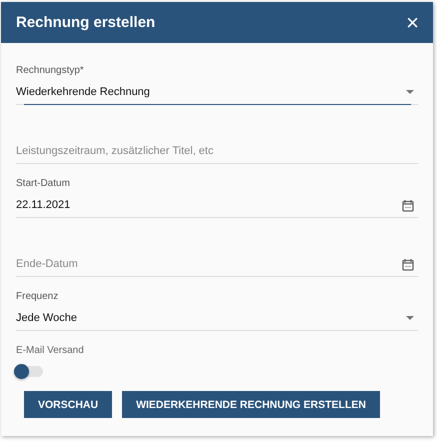  I want to click on field-value: 22.11.2021, so click(43, 205).